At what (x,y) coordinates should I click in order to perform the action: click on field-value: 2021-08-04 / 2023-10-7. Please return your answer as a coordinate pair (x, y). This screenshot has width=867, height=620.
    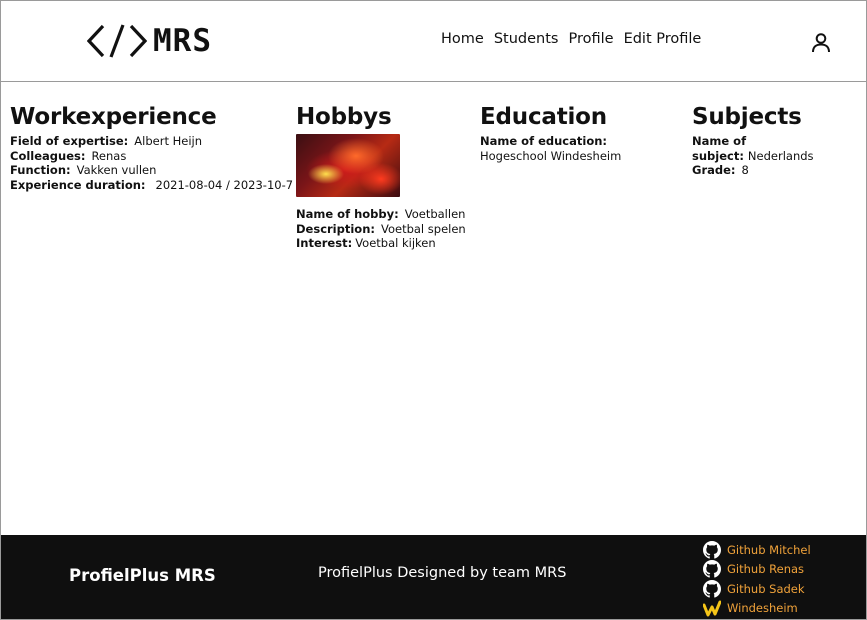
    Looking at the image, I should click on (224, 184).